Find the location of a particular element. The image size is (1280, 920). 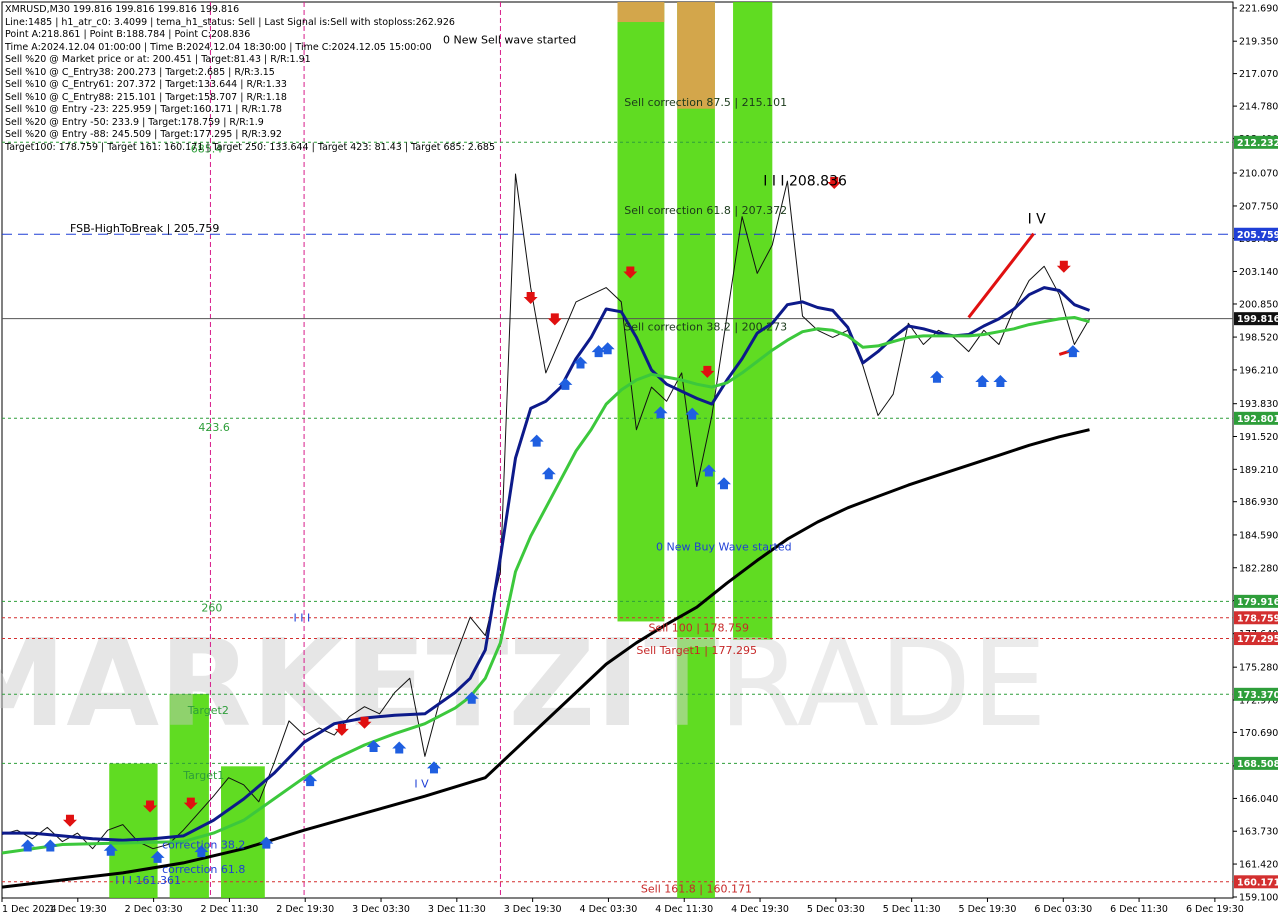

chart-annotation: I I I 208.836 is located at coordinates (805, 181).